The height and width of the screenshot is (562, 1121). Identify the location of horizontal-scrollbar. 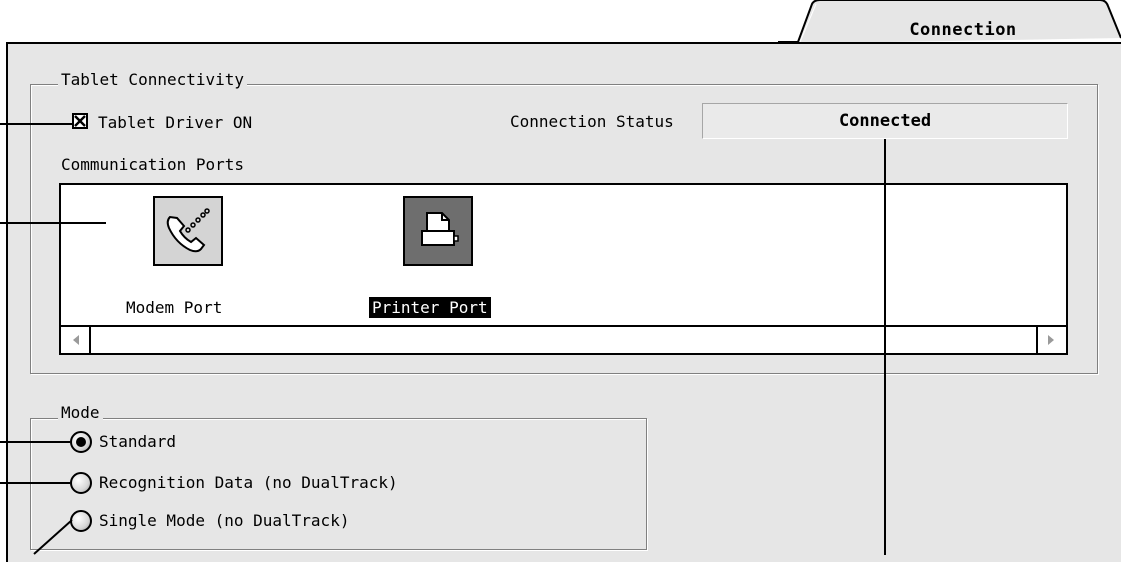
(563, 339).